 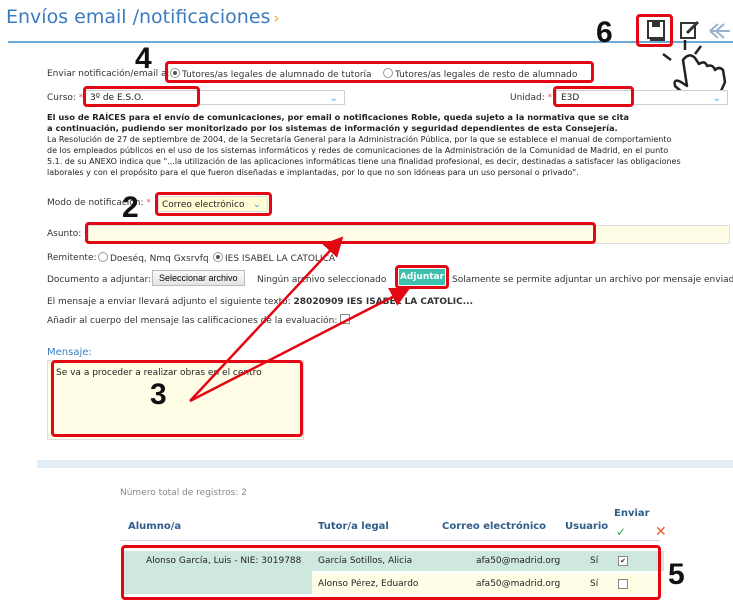 I want to click on header-enviar: Enviar, so click(x=632, y=513).